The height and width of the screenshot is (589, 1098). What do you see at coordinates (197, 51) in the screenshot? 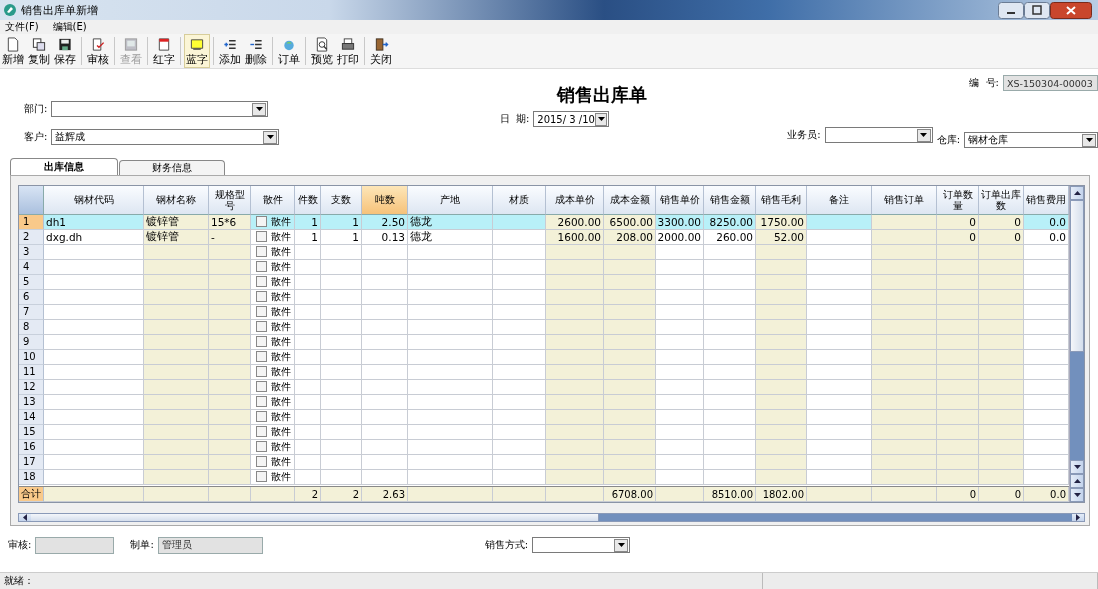
I see `toolbar-button: 蓝字` at bounding box center [197, 51].